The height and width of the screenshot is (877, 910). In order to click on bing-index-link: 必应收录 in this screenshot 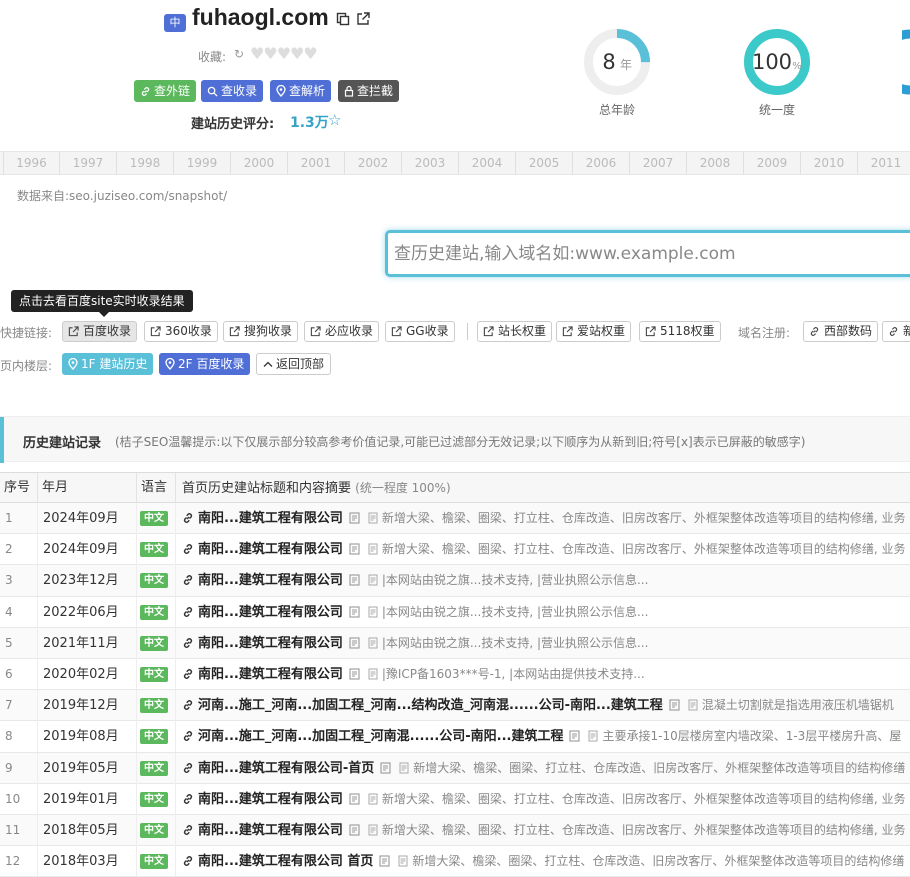, I will do `click(342, 331)`.